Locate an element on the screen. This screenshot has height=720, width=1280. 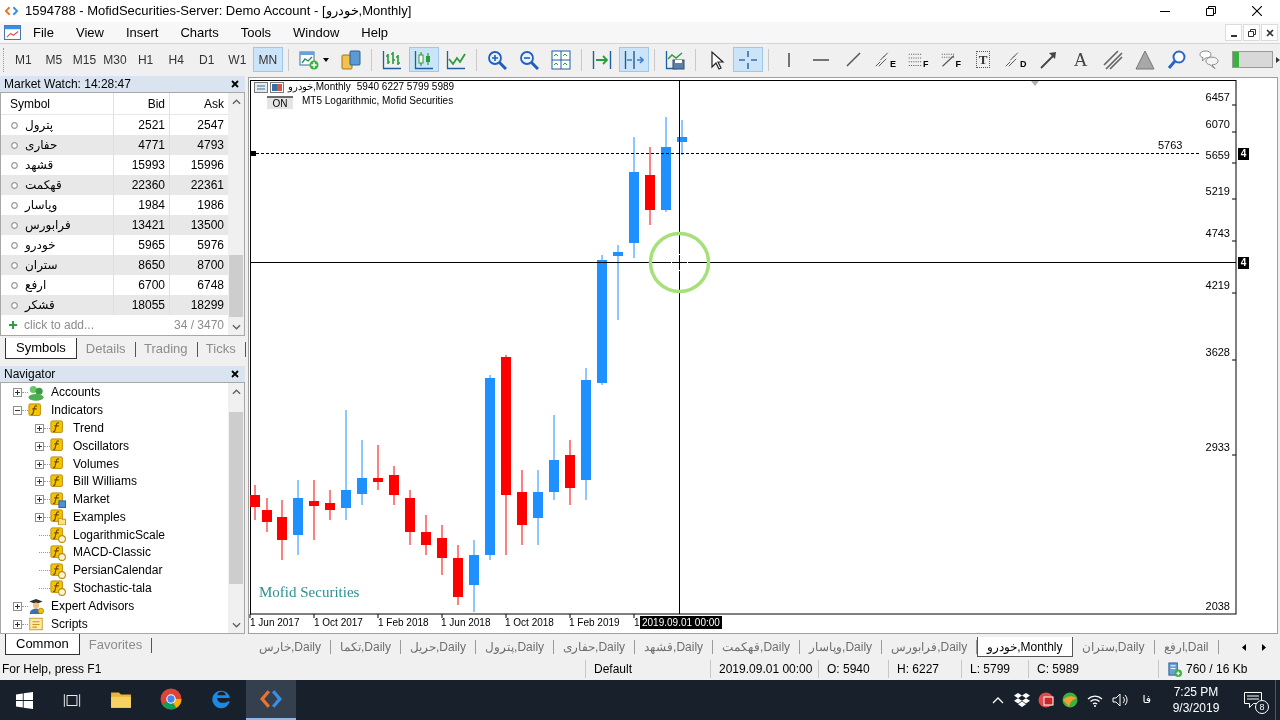
chart-tab: خودرو,Monthly is located at coordinates (1025, 647).